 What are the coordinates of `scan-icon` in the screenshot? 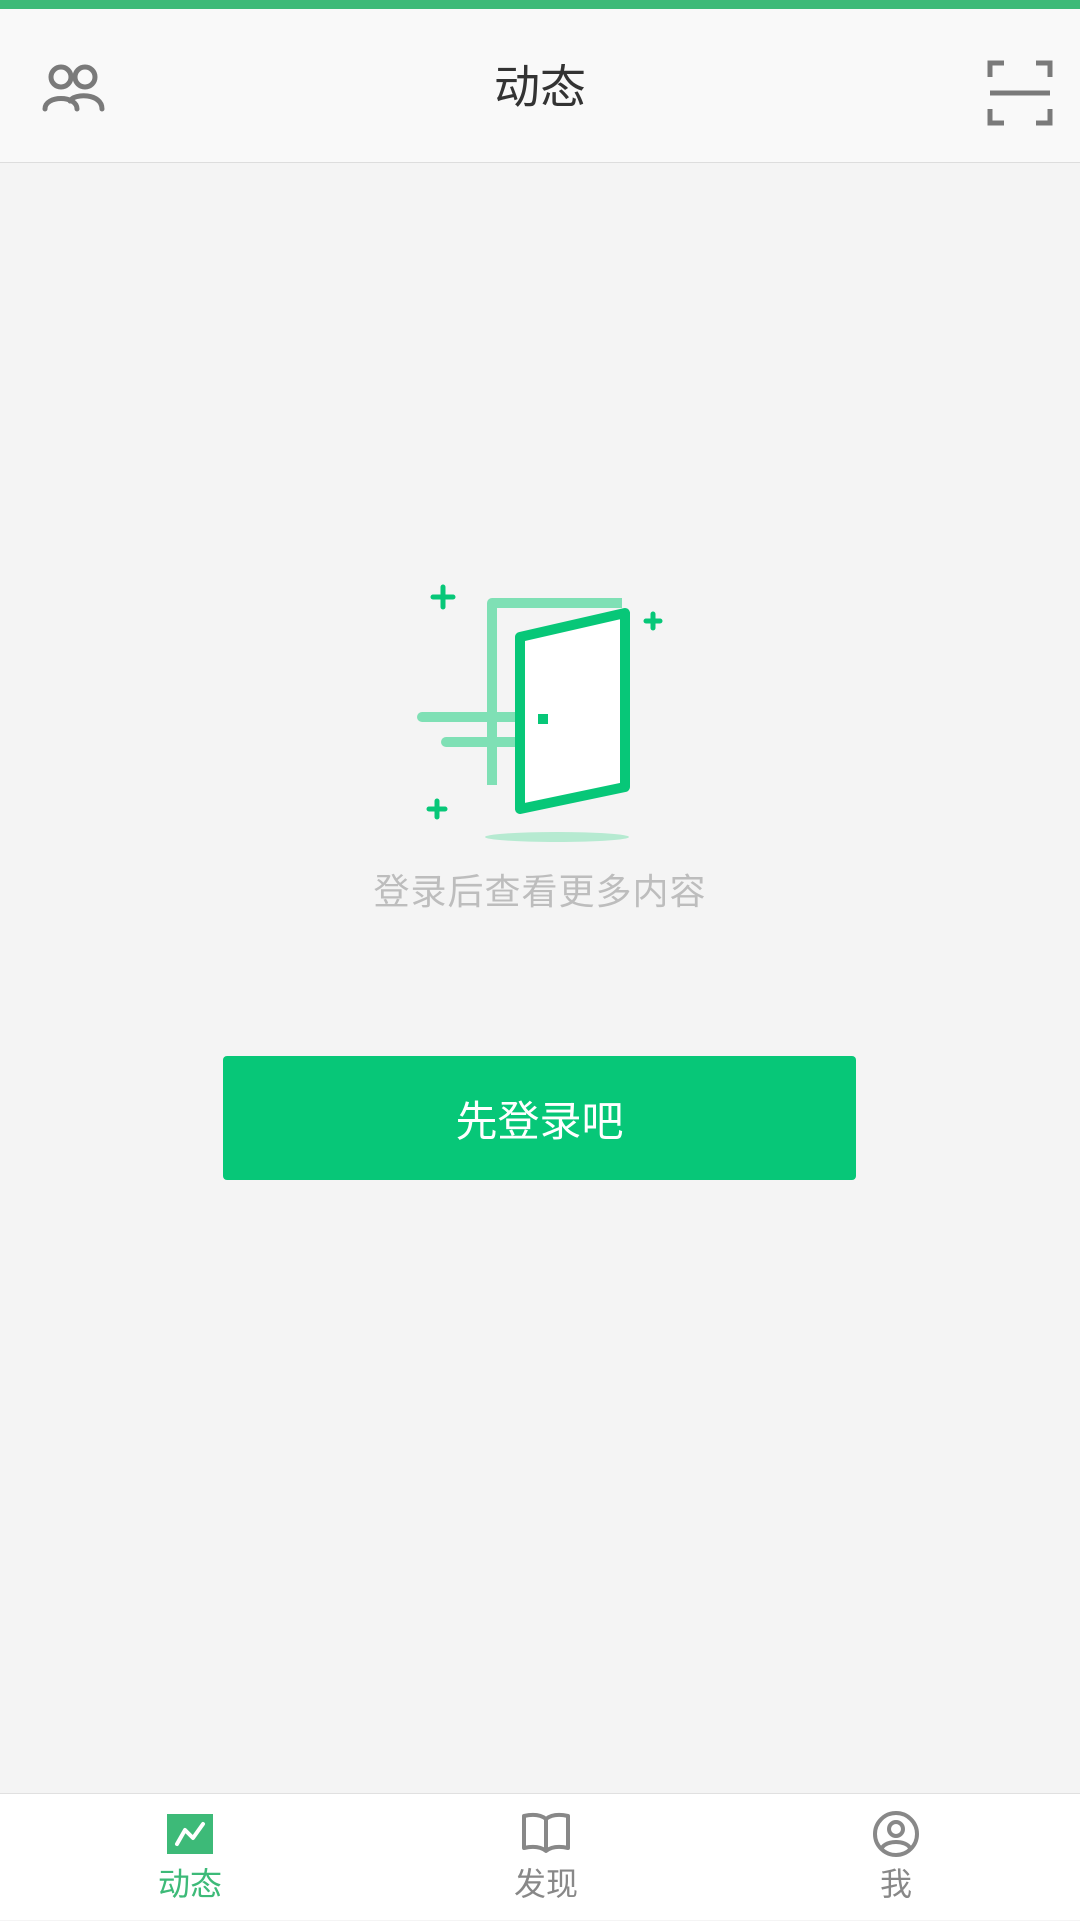 It's located at (1020, 93).